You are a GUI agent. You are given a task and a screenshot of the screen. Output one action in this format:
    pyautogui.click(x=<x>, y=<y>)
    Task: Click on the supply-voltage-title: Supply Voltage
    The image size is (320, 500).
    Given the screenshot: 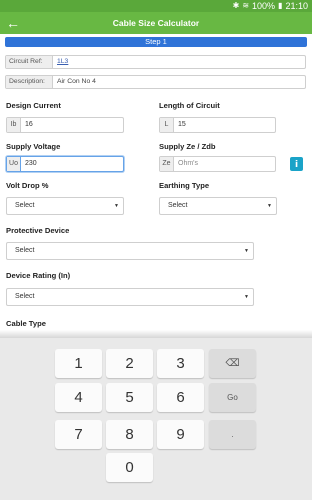 What is the action you would take?
    pyautogui.click(x=33, y=146)
    